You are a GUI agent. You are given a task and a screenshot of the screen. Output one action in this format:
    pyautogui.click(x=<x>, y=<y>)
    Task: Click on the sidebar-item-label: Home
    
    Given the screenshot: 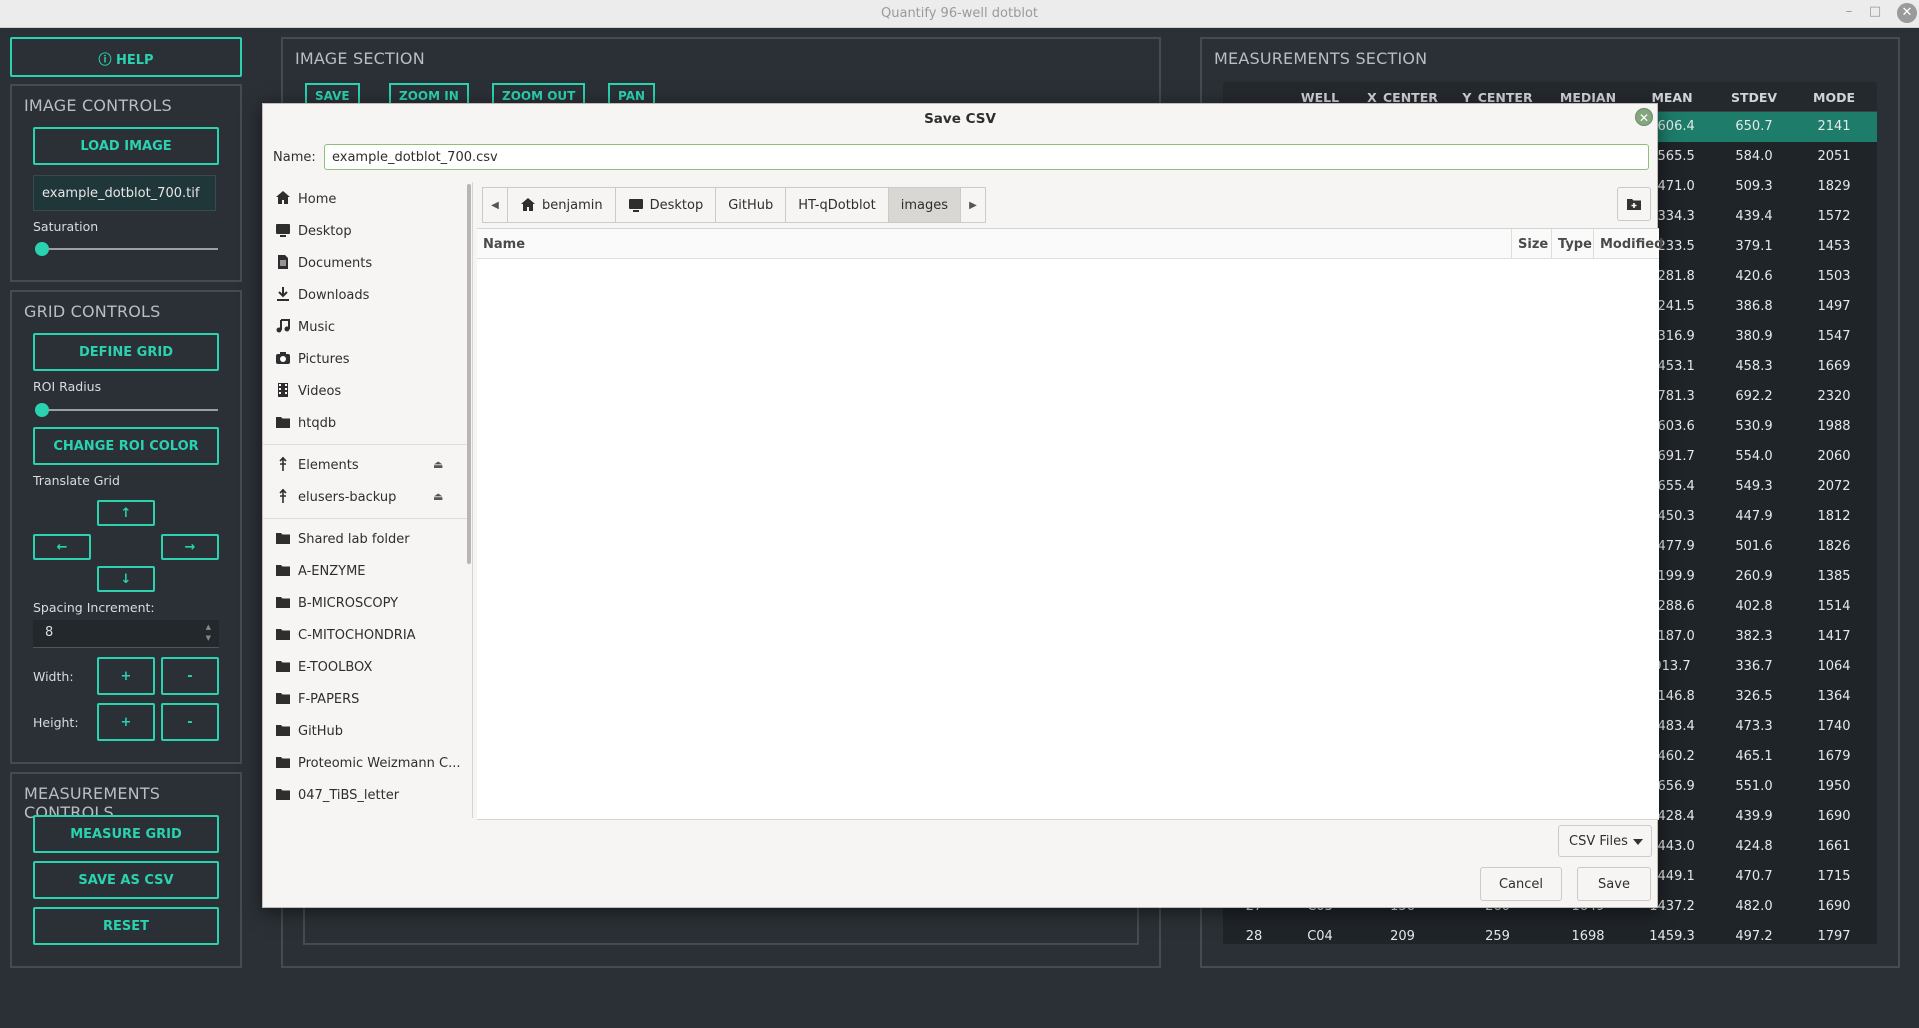 What is the action you would take?
    pyautogui.click(x=317, y=199)
    